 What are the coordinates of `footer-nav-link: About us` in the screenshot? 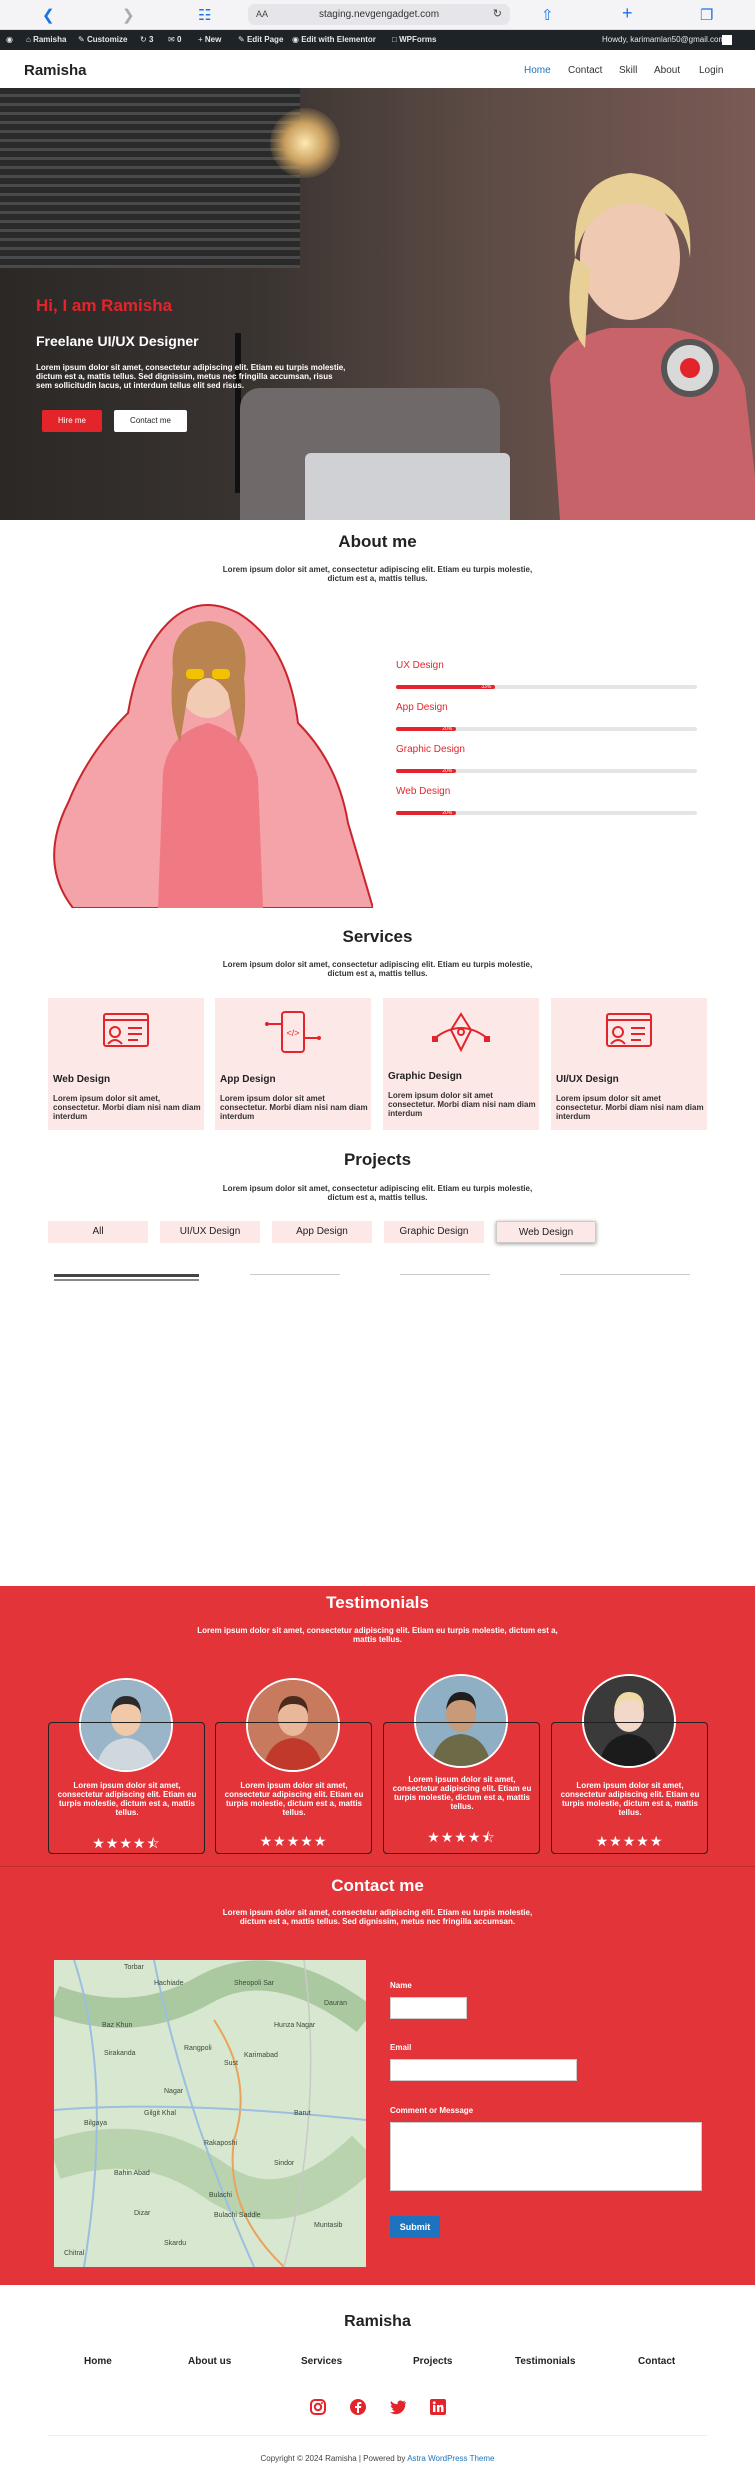 It's located at (209, 2361).